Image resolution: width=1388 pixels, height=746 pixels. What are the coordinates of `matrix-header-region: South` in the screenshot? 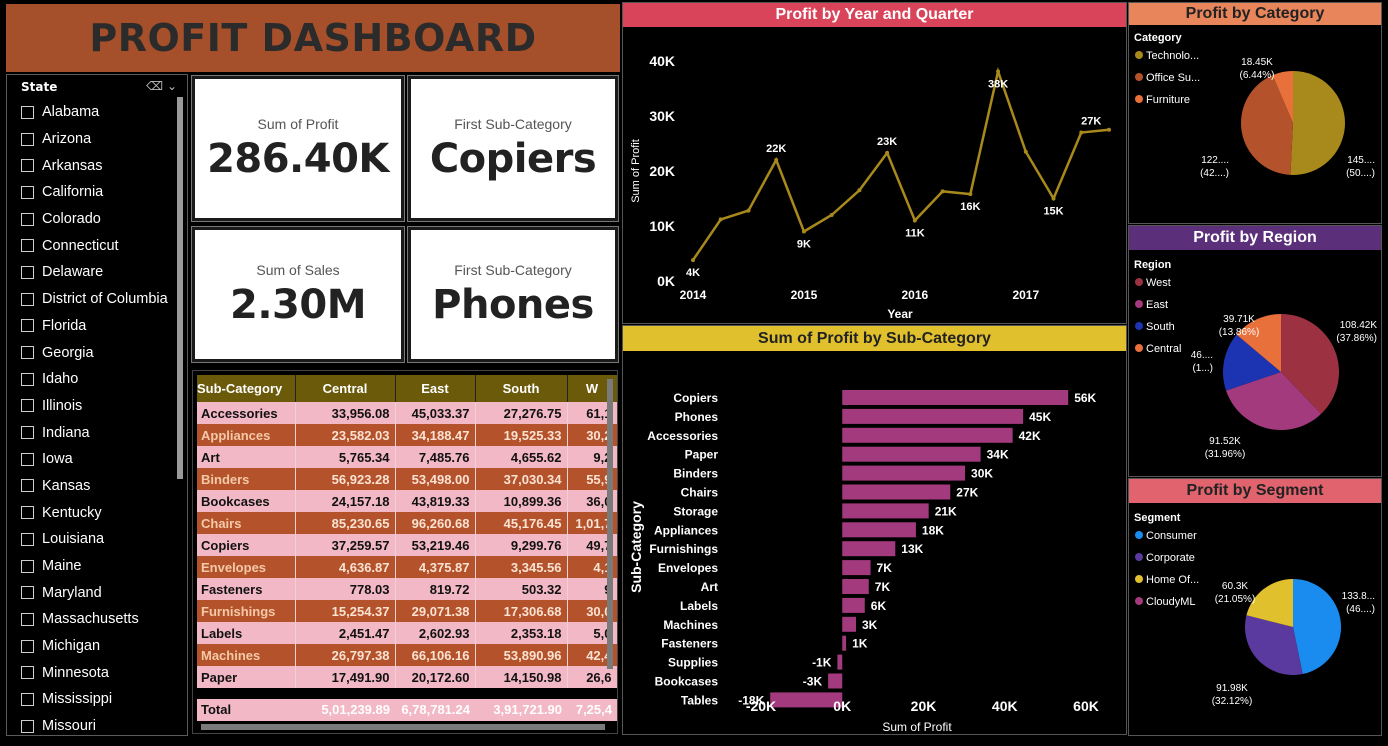 It's located at (521, 388).